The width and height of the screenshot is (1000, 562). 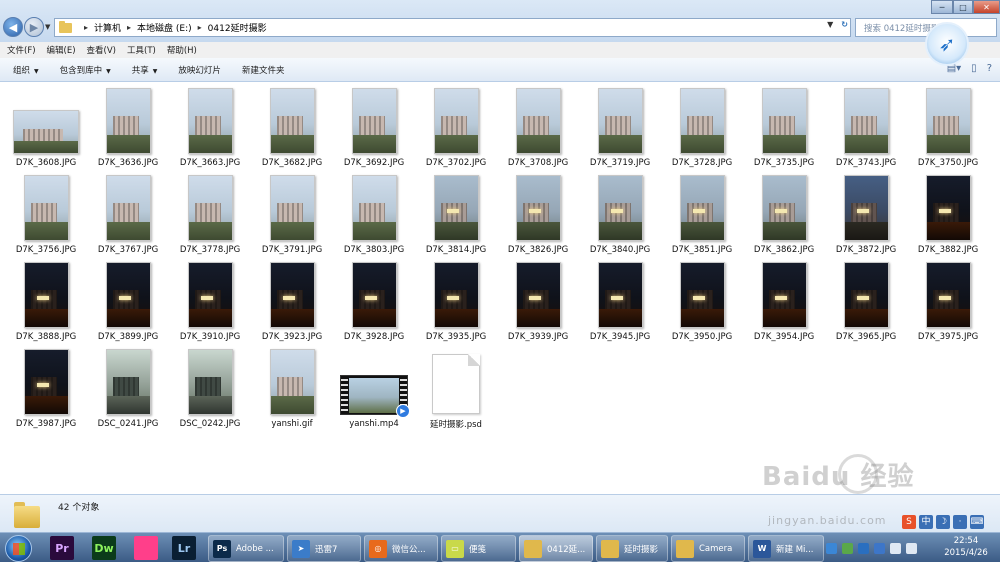 I want to click on clock: 22:54 2015/4/26, so click(x=966, y=547).